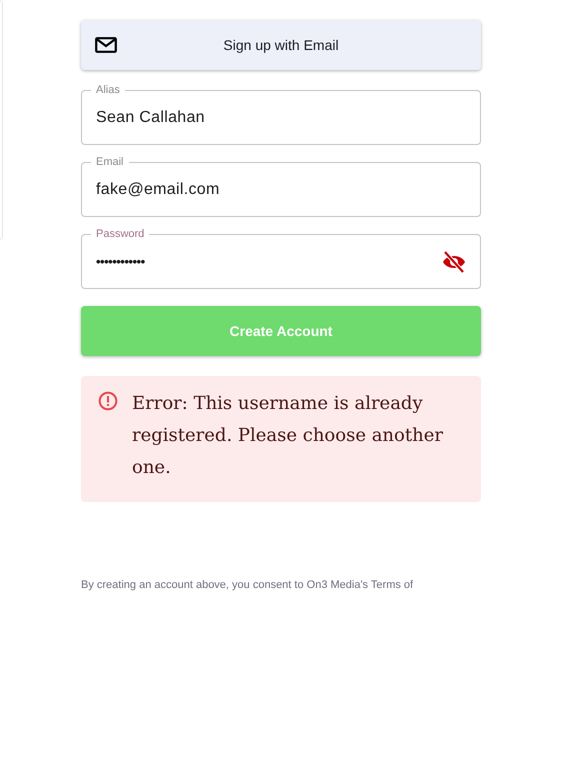  I want to click on field-label: Alias, so click(108, 90).